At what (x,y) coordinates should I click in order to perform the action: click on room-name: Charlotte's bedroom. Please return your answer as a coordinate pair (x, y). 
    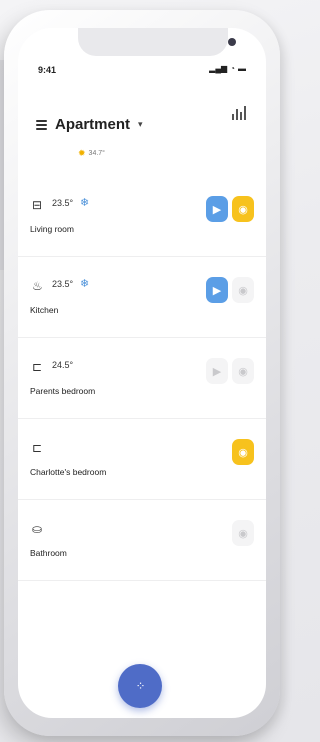
    Looking at the image, I should click on (68, 472).